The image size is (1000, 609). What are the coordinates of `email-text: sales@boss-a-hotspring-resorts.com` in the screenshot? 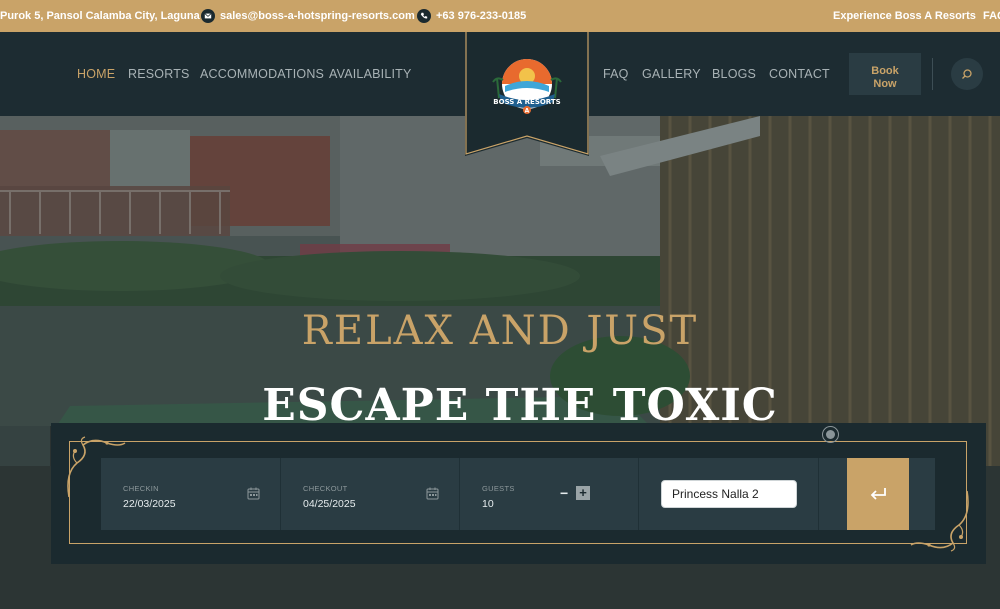 It's located at (317, 16).